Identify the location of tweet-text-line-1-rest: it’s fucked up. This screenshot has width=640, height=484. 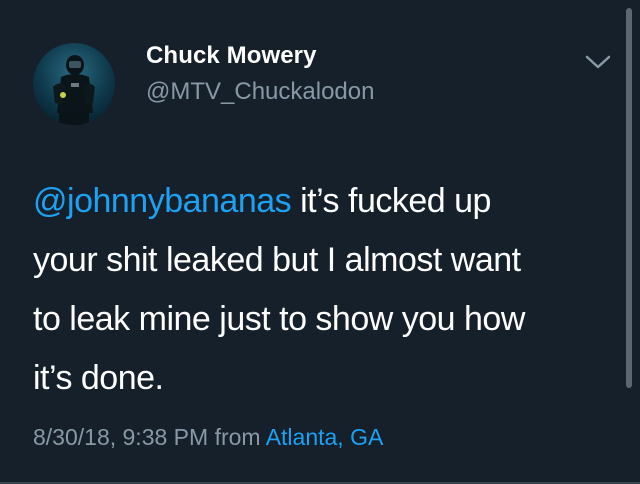
(391, 201).